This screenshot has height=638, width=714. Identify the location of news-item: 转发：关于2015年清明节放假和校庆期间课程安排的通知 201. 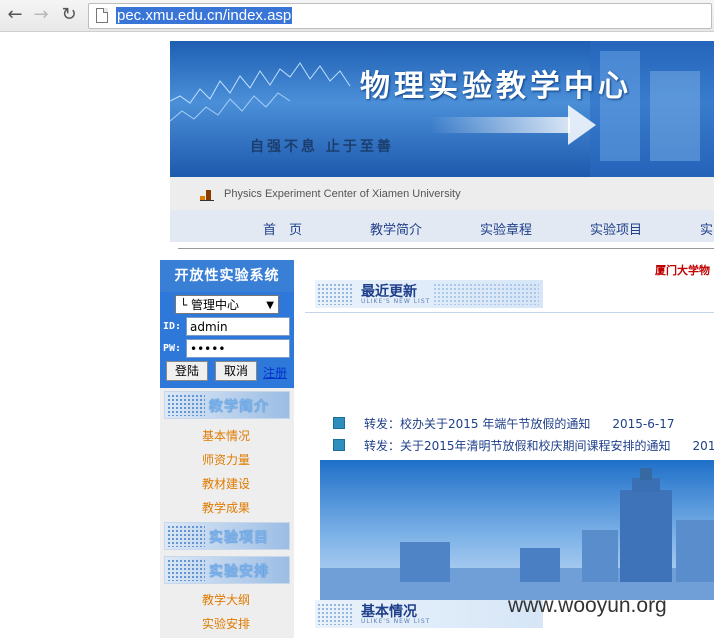
(523, 445).